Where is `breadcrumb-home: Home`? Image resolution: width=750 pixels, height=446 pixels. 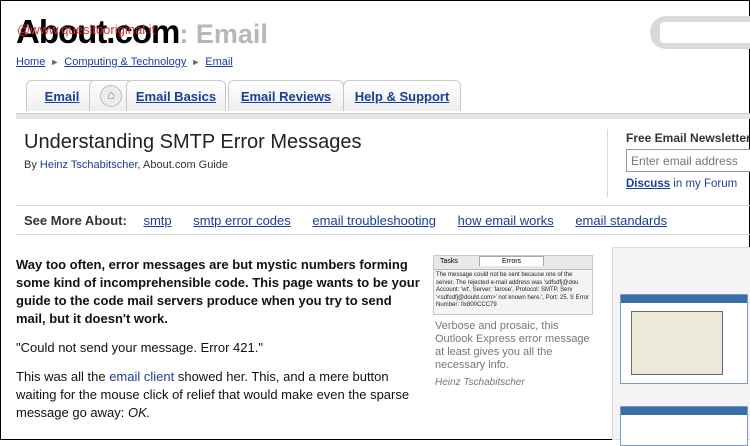
breadcrumb-home: Home is located at coordinates (30, 62).